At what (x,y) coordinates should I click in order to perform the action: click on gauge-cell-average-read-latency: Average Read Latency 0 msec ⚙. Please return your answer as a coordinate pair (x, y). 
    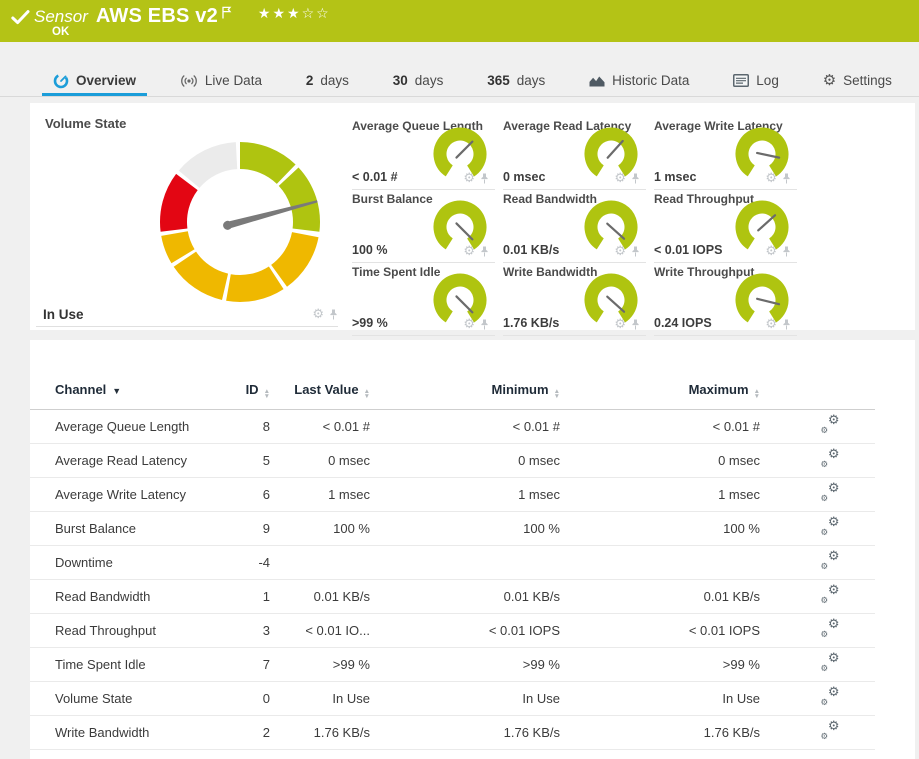
    Looking at the image, I should click on (574, 153).